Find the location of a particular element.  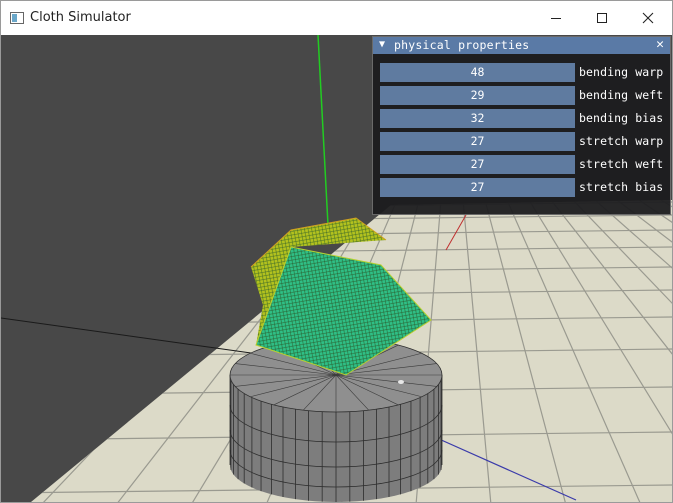

property-row: 27 stretch weft is located at coordinates (526, 164).